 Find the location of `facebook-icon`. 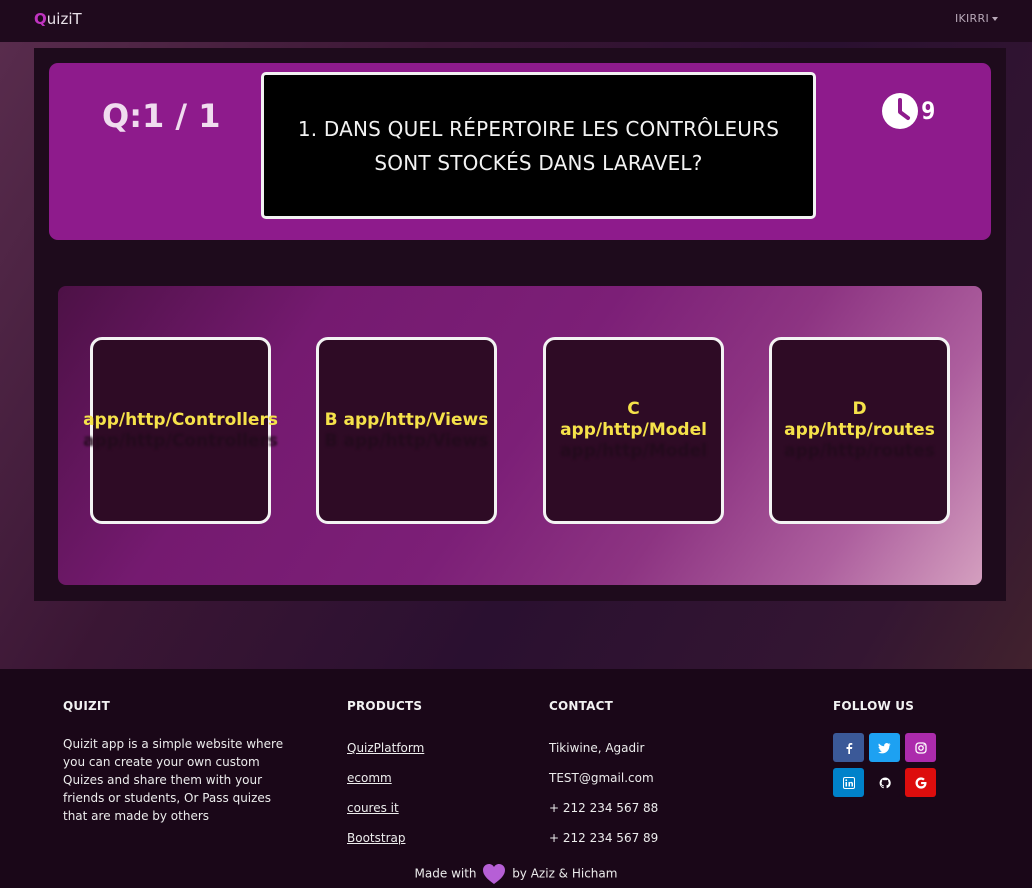

facebook-icon is located at coordinates (848, 747).